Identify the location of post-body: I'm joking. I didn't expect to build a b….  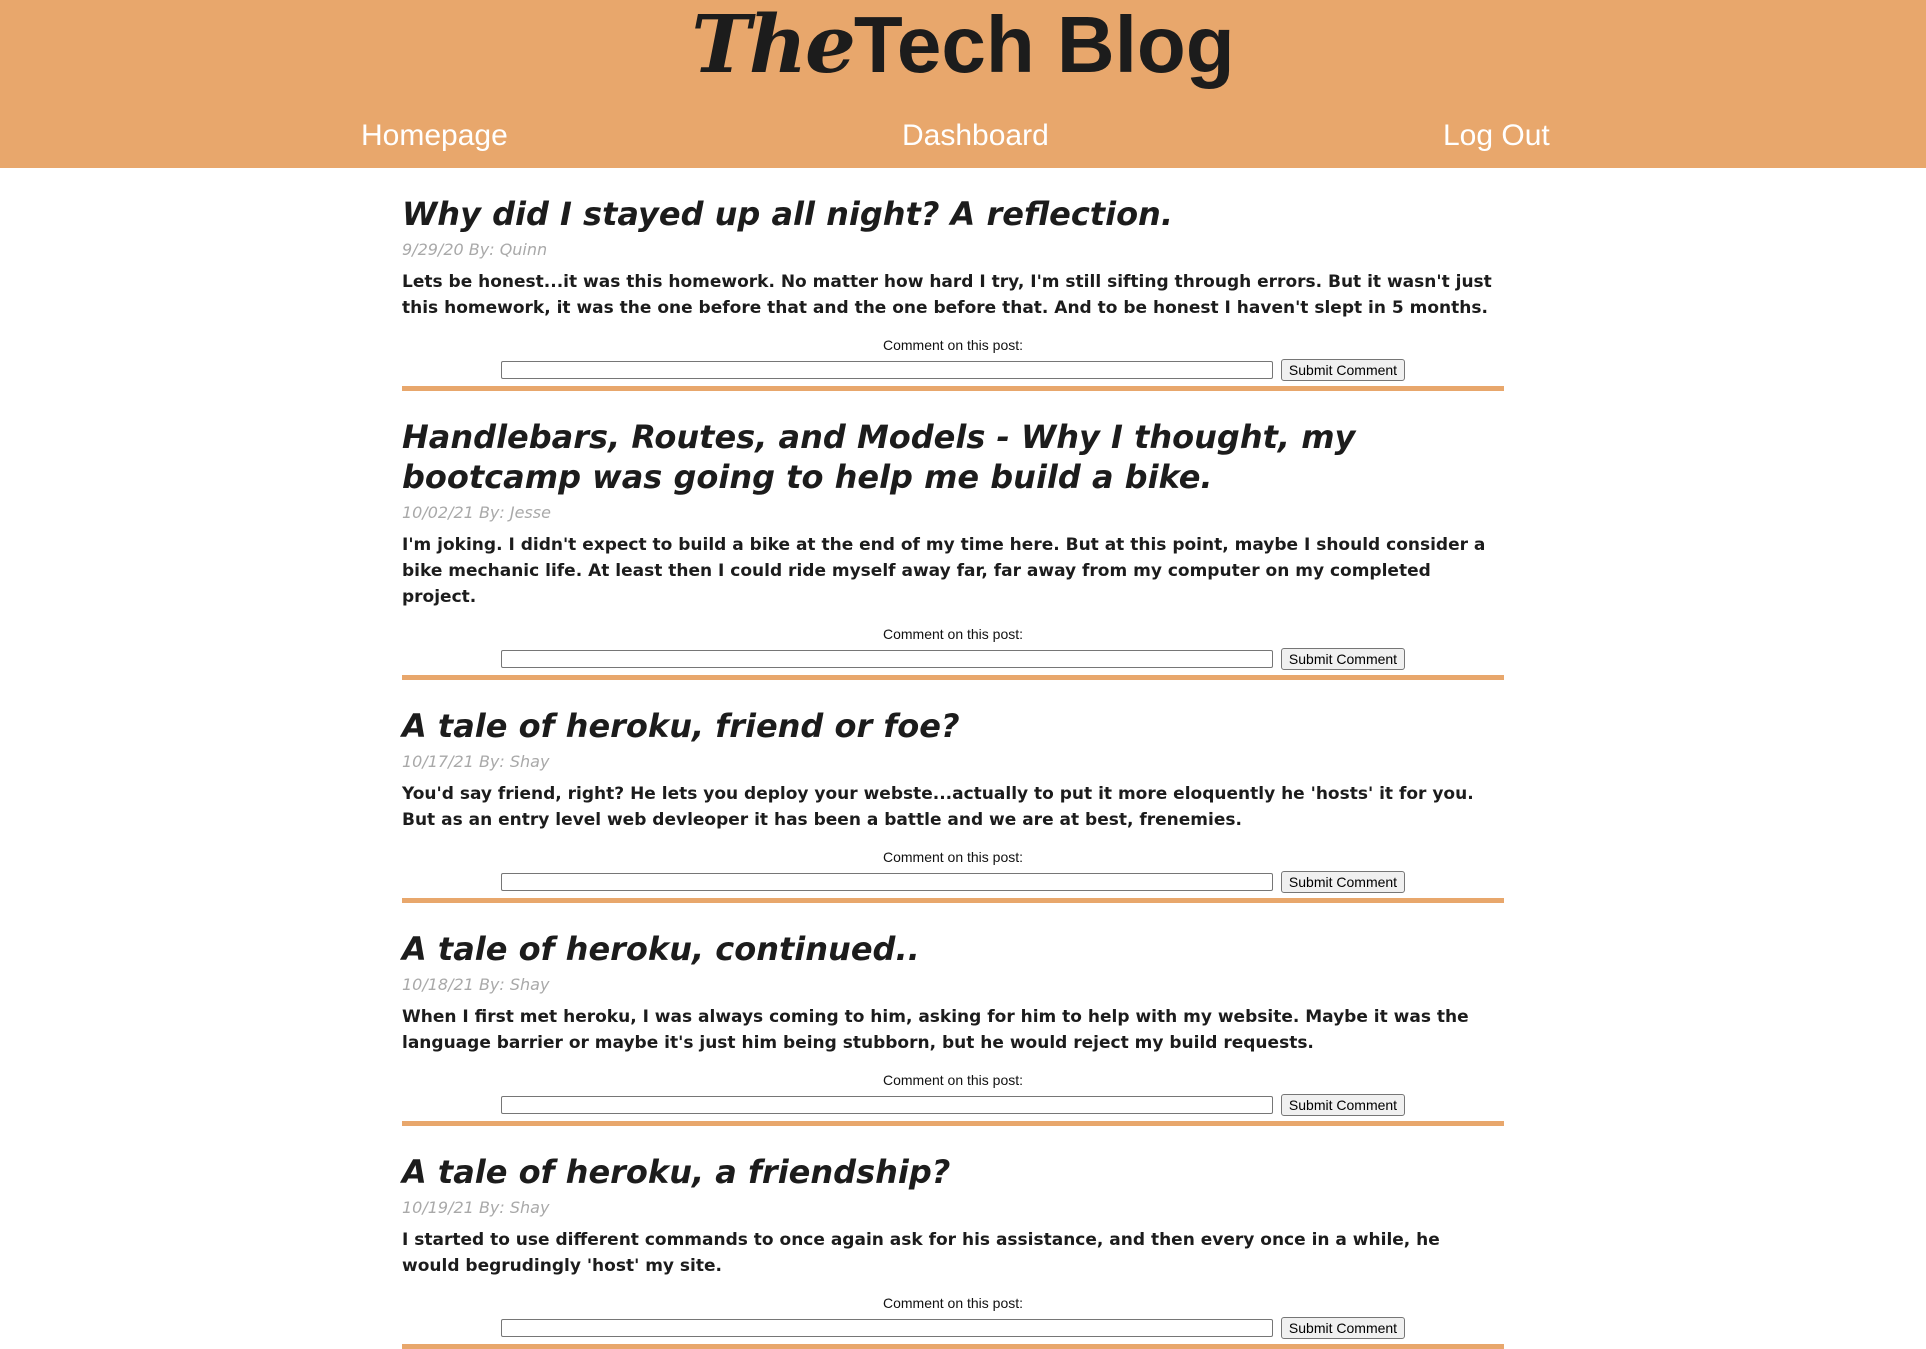
(944, 571).